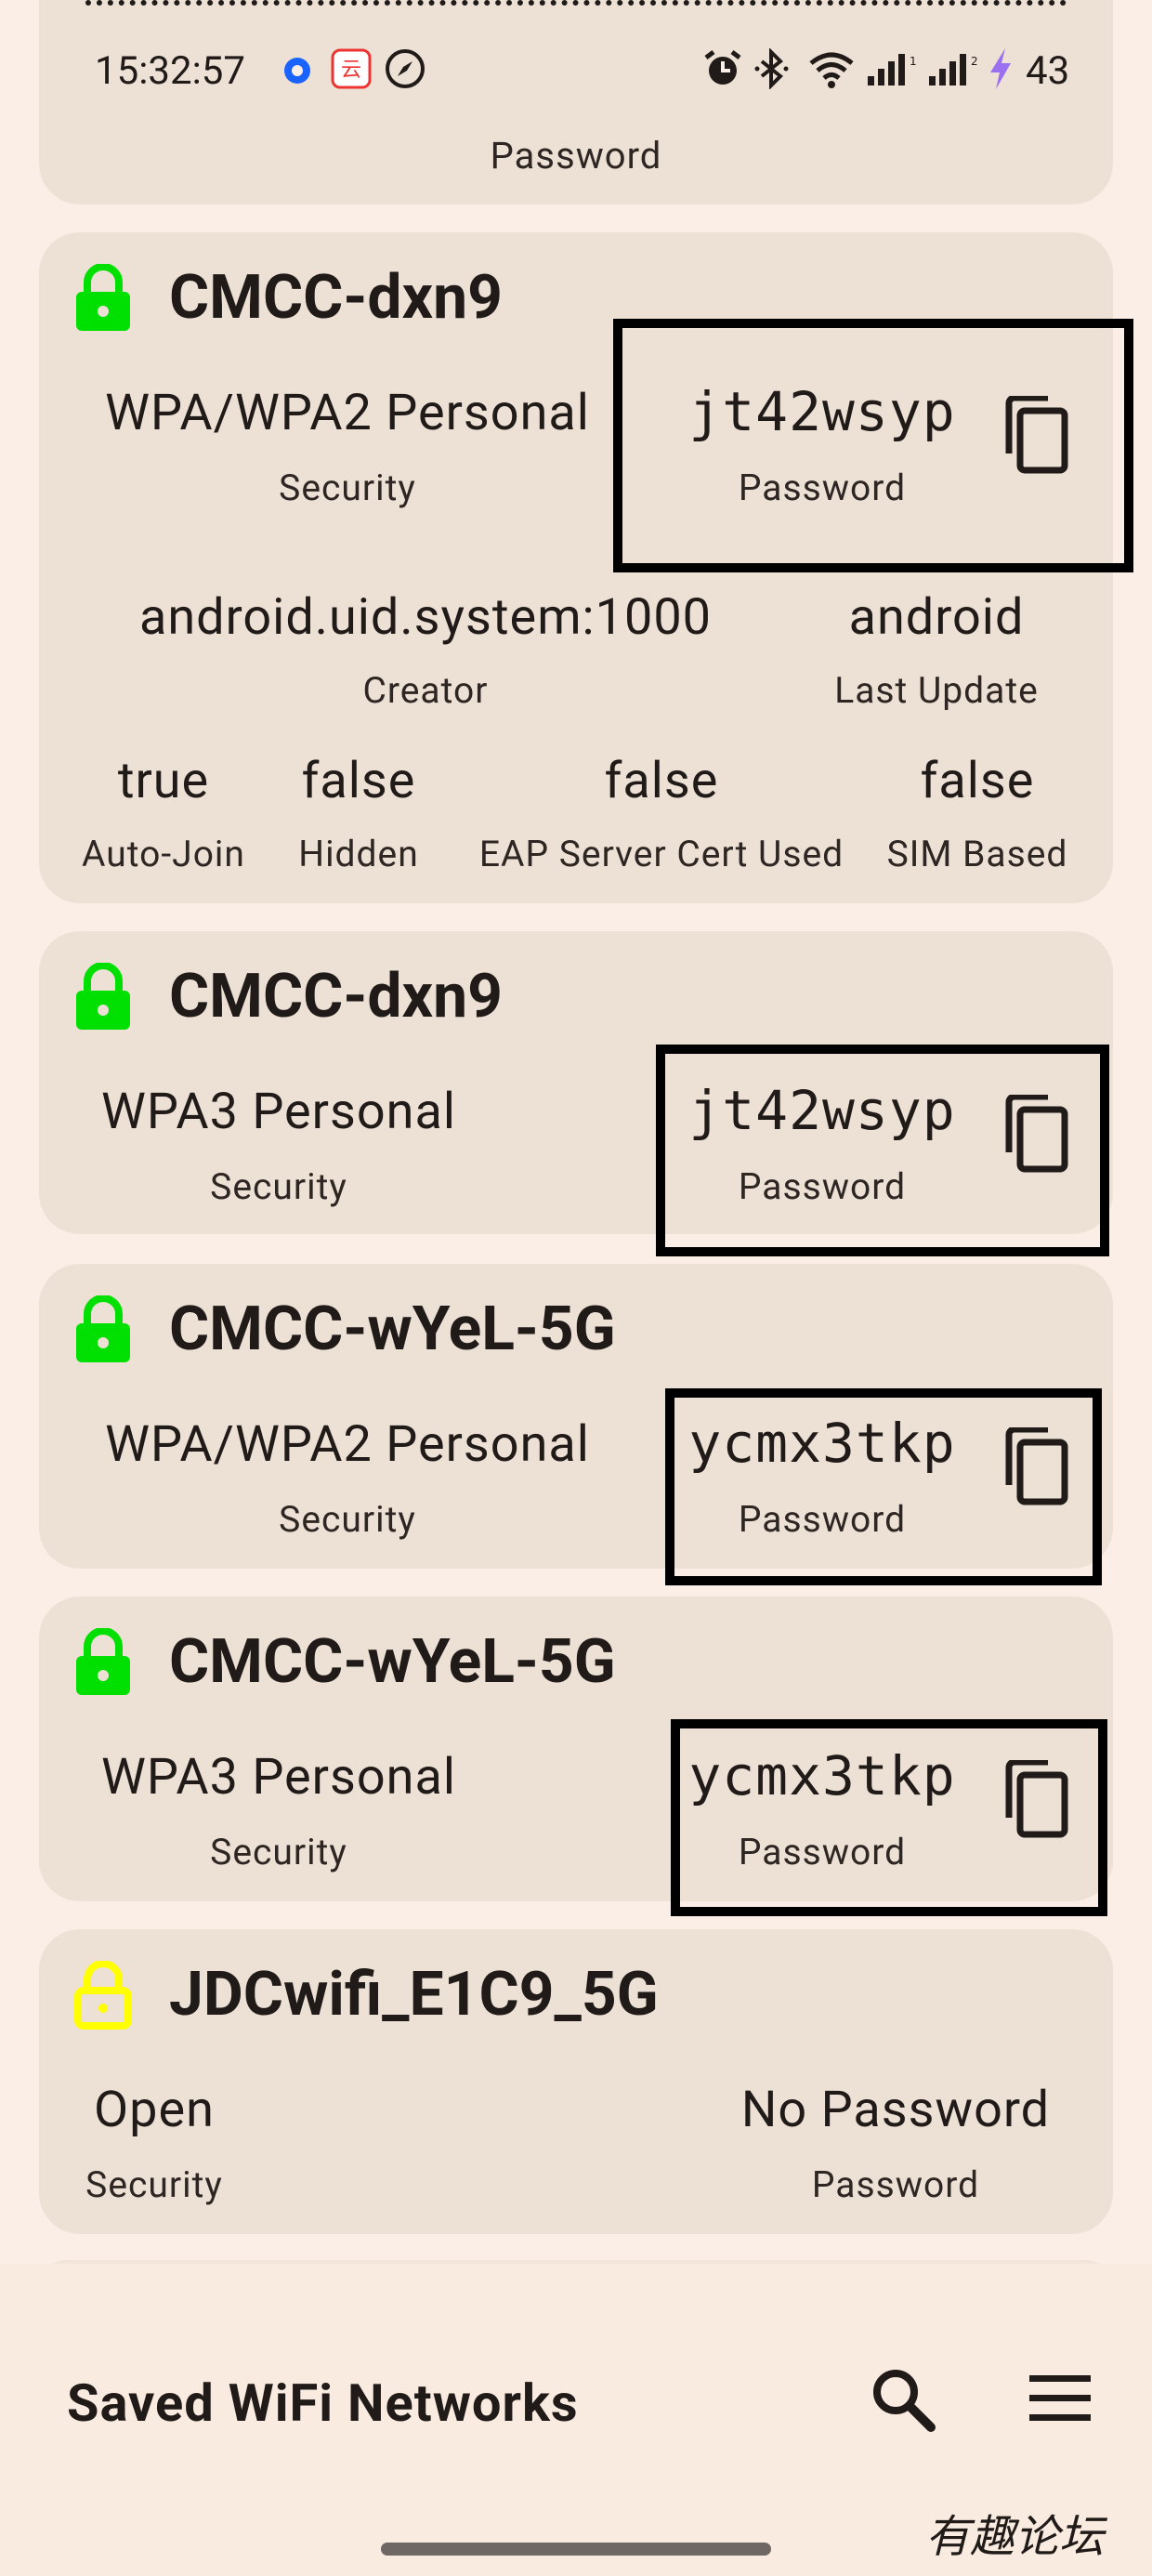 This screenshot has width=1152, height=2576. Describe the element at coordinates (902, 2398) in the screenshot. I see `search-icon` at that location.